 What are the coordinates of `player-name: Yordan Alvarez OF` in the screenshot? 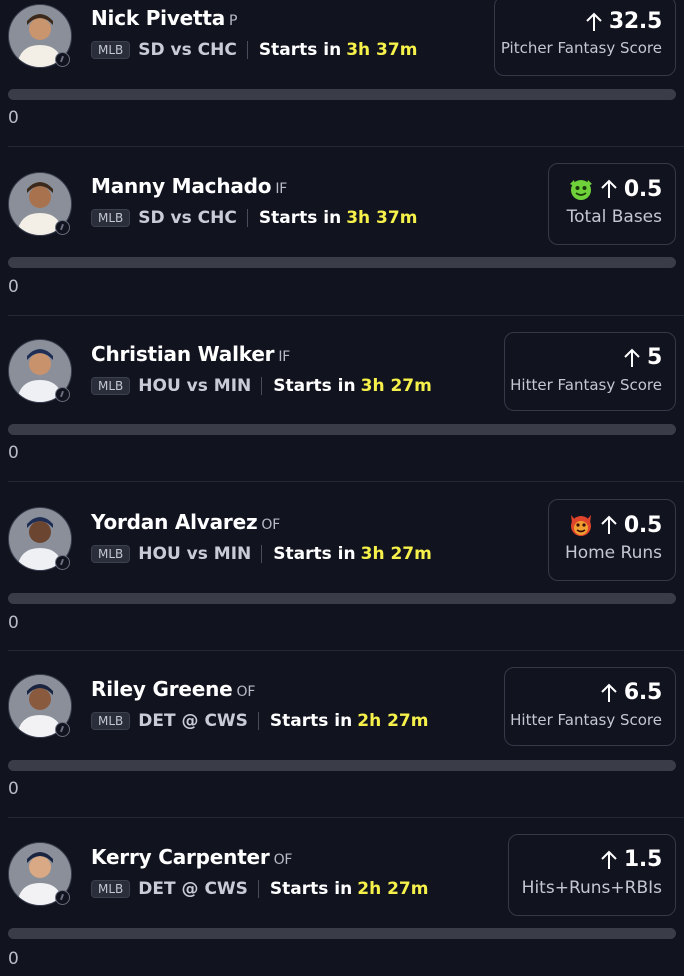 It's located at (186, 522).